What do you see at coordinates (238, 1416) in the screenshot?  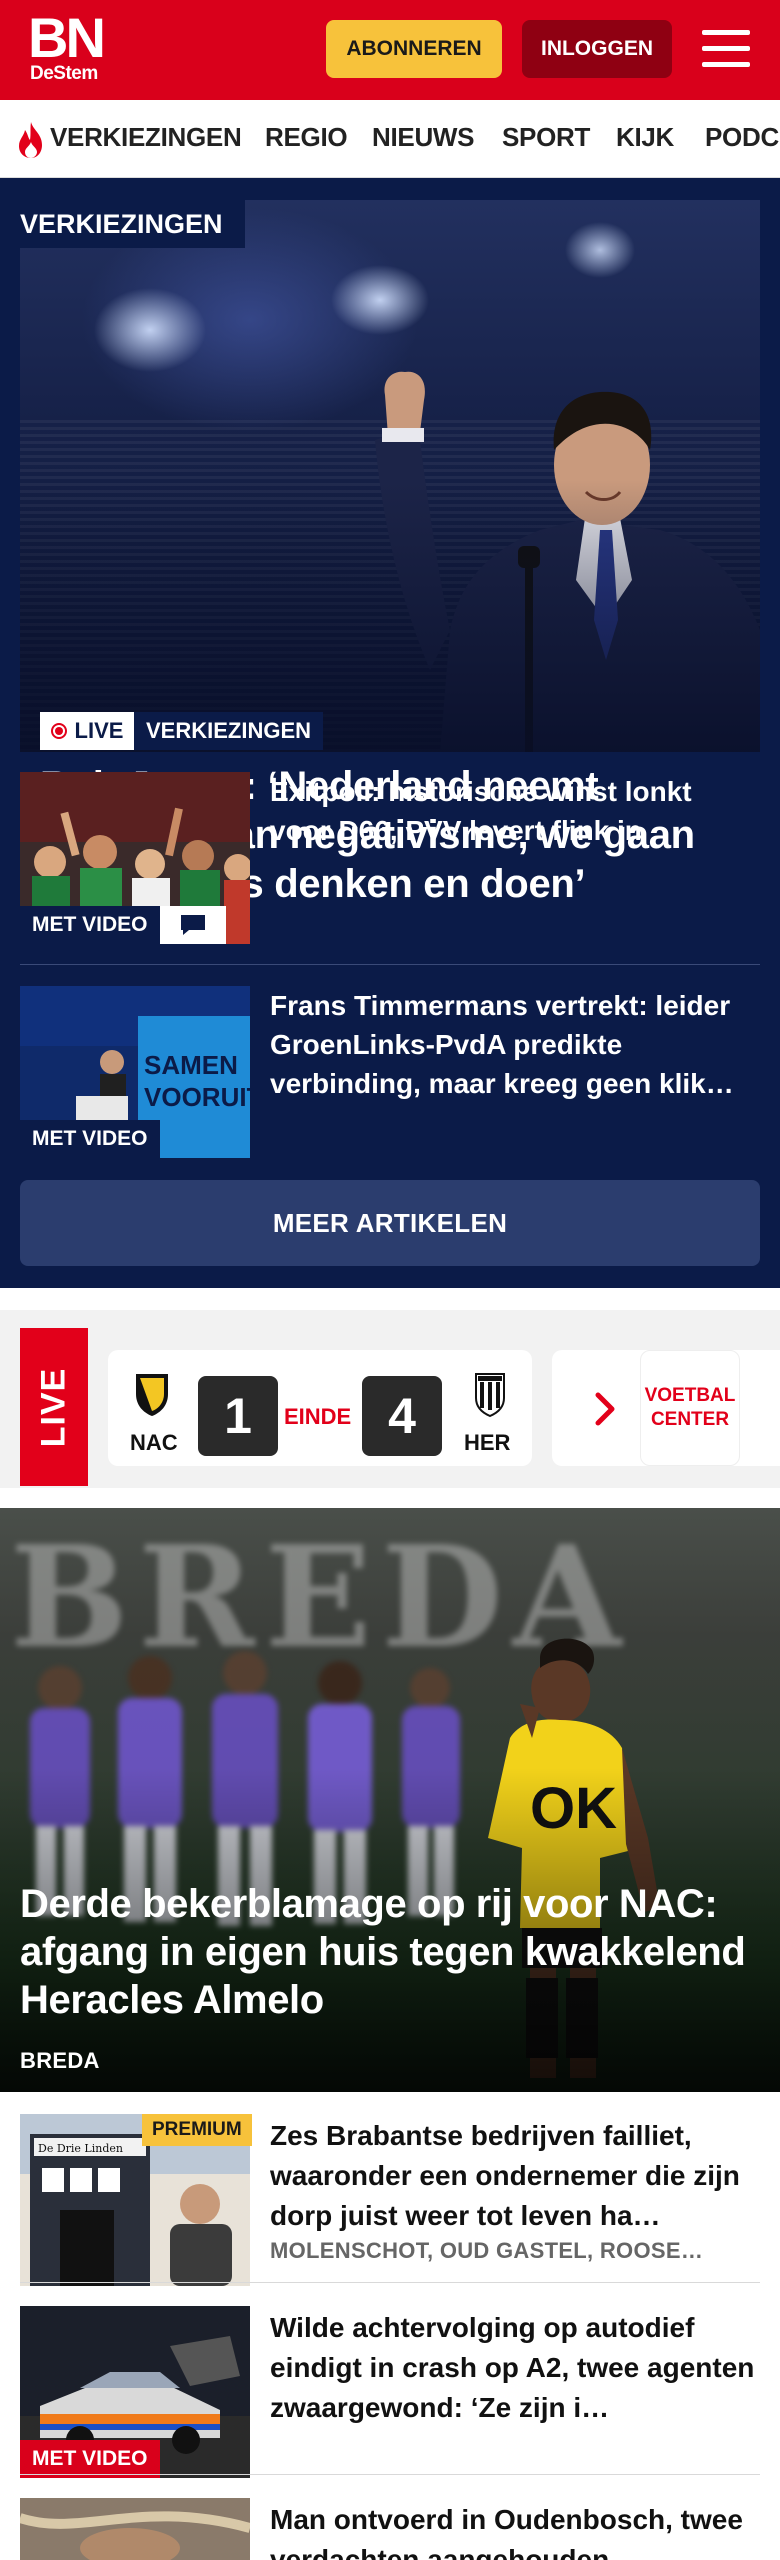 I see `home-score: 1` at bounding box center [238, 1416].